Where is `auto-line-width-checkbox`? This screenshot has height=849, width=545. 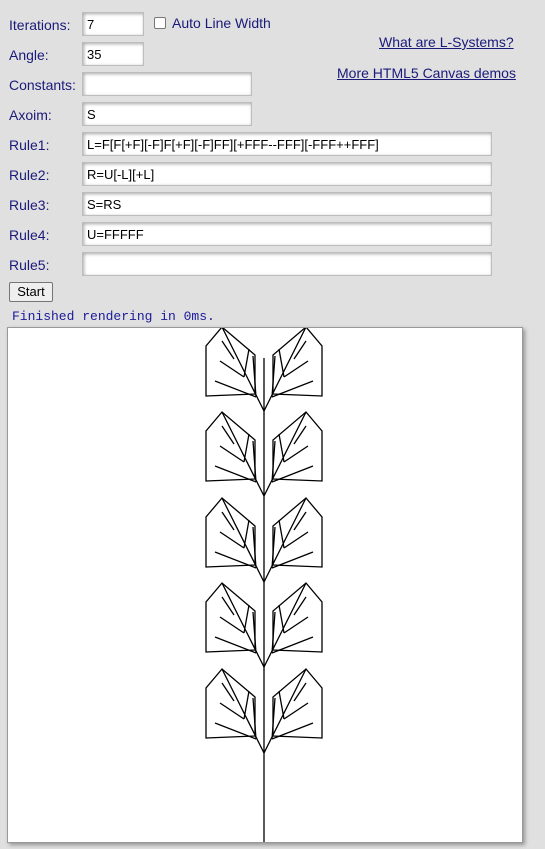 auto-line-width-checkbox is located at coordinates (160, 23).